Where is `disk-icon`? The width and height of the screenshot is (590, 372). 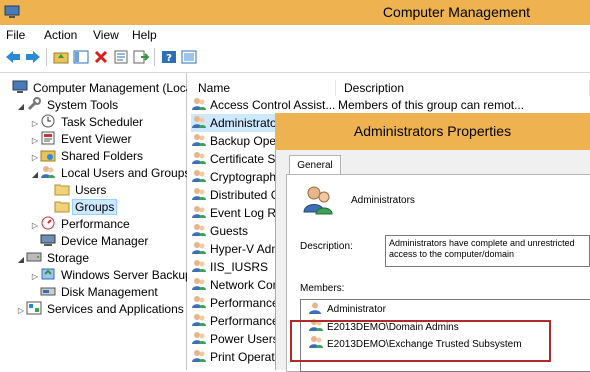
disk-icon is located at coordinates (48, 291).